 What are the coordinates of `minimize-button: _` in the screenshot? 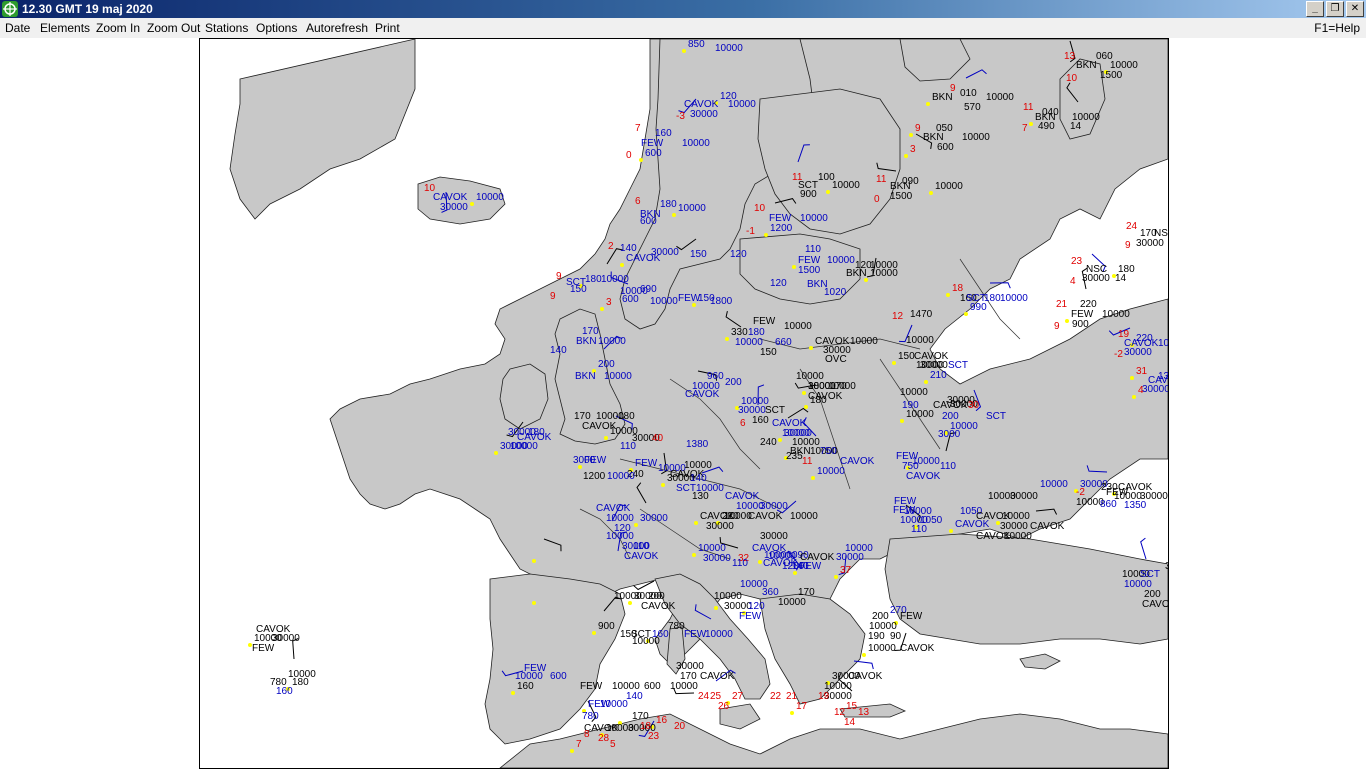 It's located at (1315, 9).